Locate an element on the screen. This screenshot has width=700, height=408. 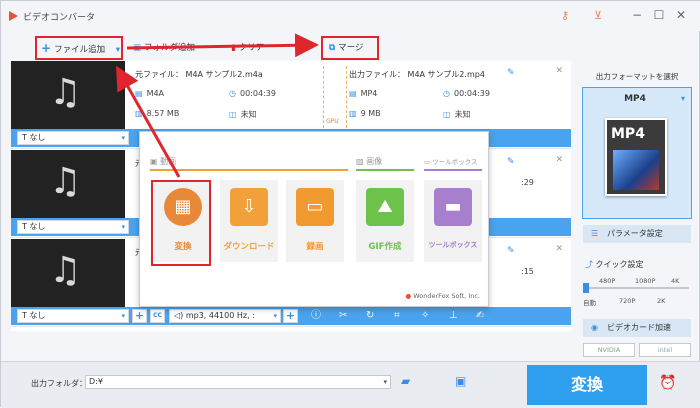
res-720p: 720P is located at coordinates (627, 301).